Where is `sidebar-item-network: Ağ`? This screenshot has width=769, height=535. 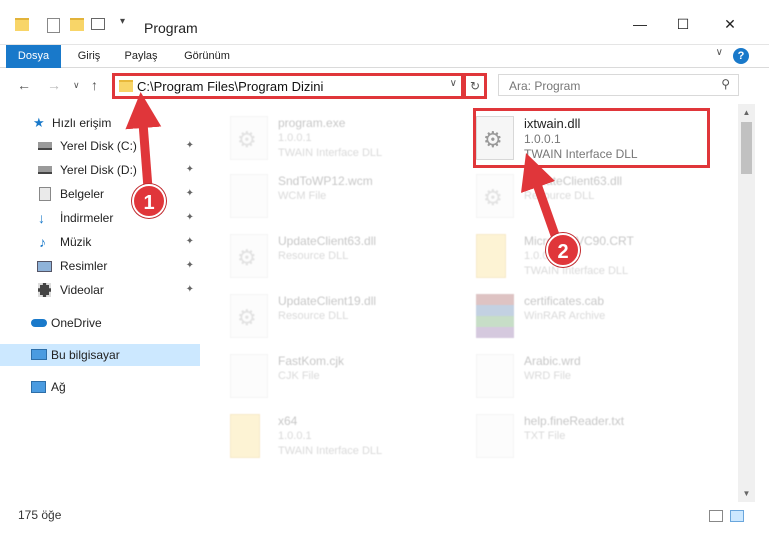
sidebar-item-network: Ağ is located at coordinates (100, 387).